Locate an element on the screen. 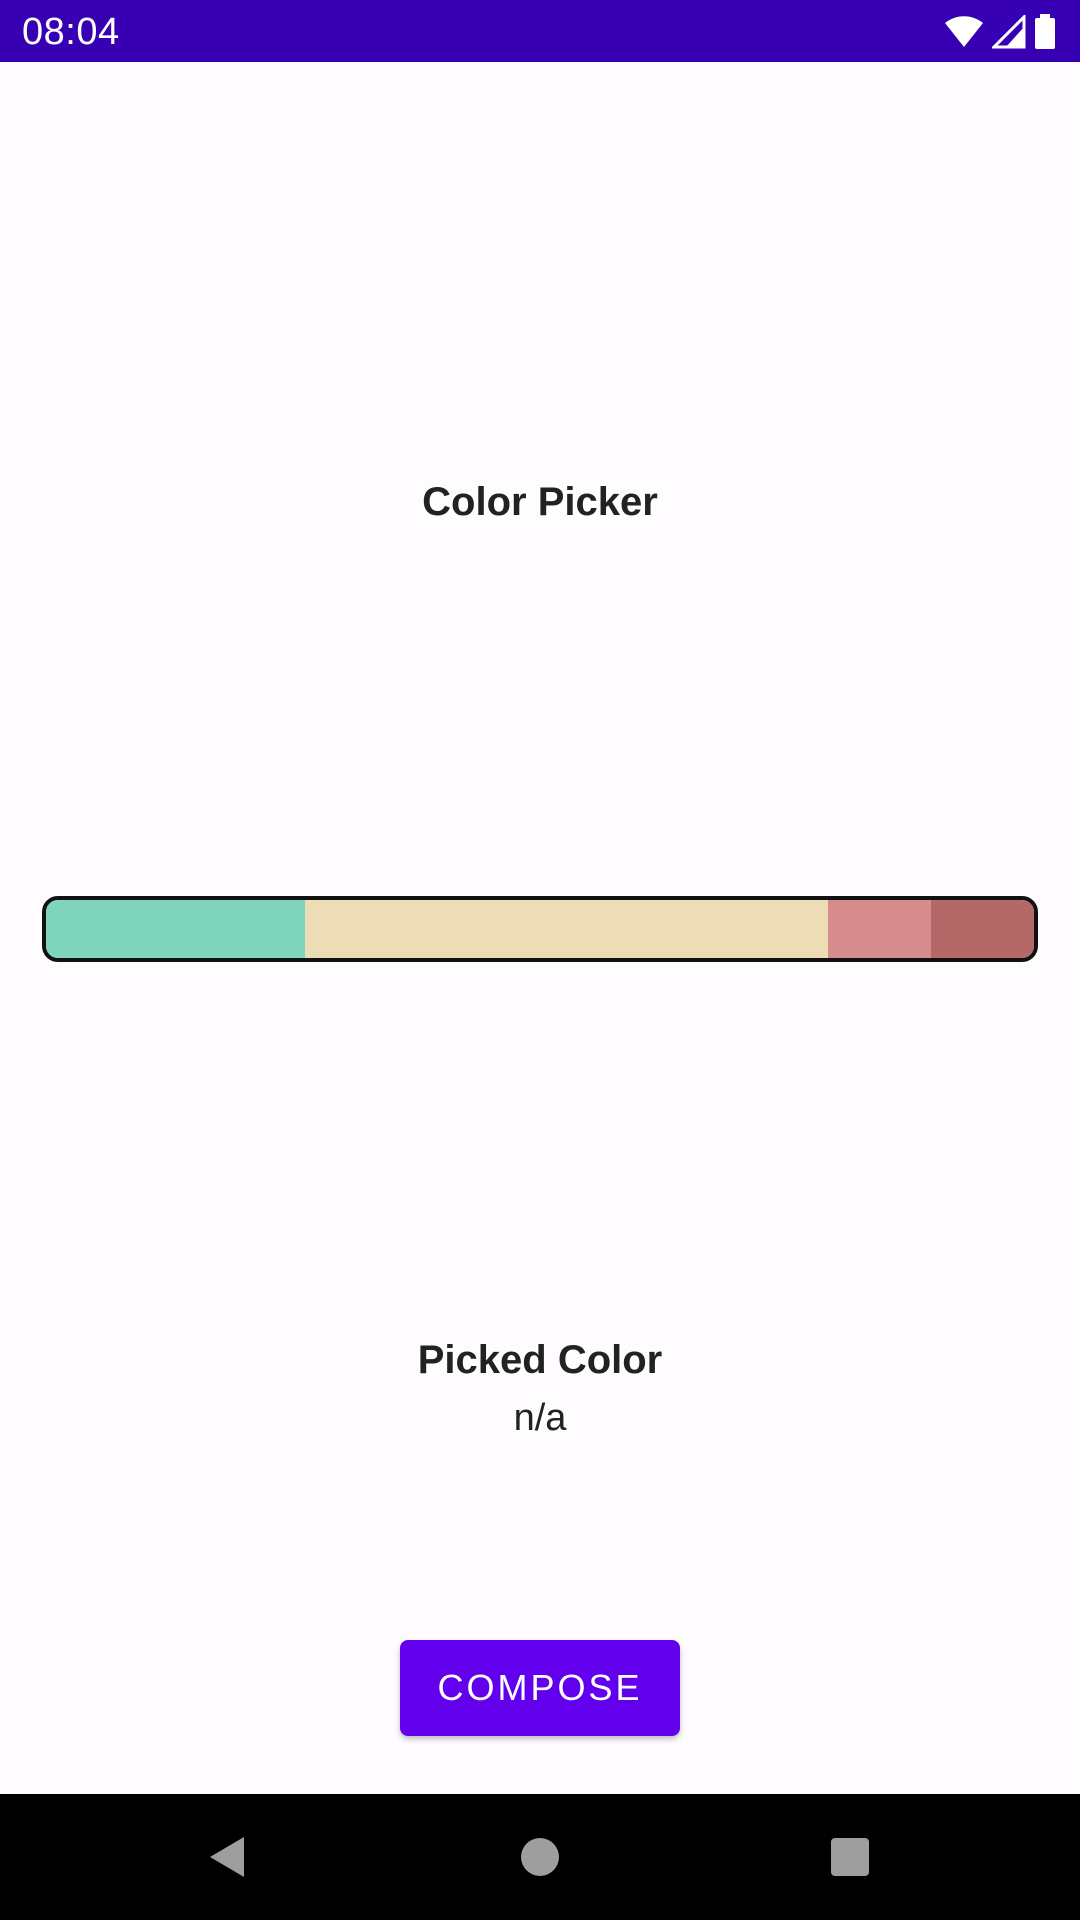 The height and width of the screenshot is (1920, 1080). color-picker-bar is located at coordinates (540, 929).